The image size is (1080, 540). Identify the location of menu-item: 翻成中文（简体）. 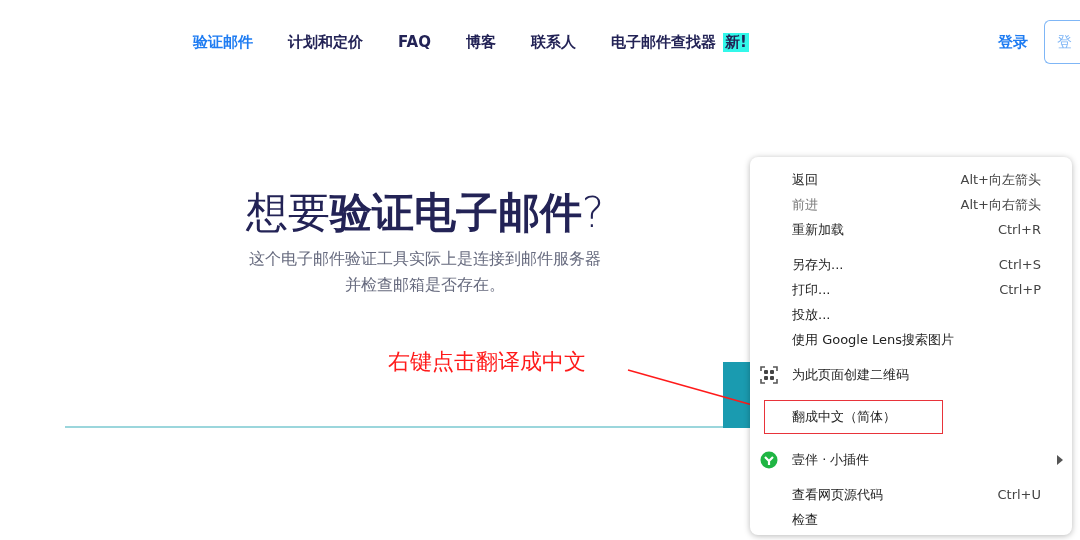
(853, 417).